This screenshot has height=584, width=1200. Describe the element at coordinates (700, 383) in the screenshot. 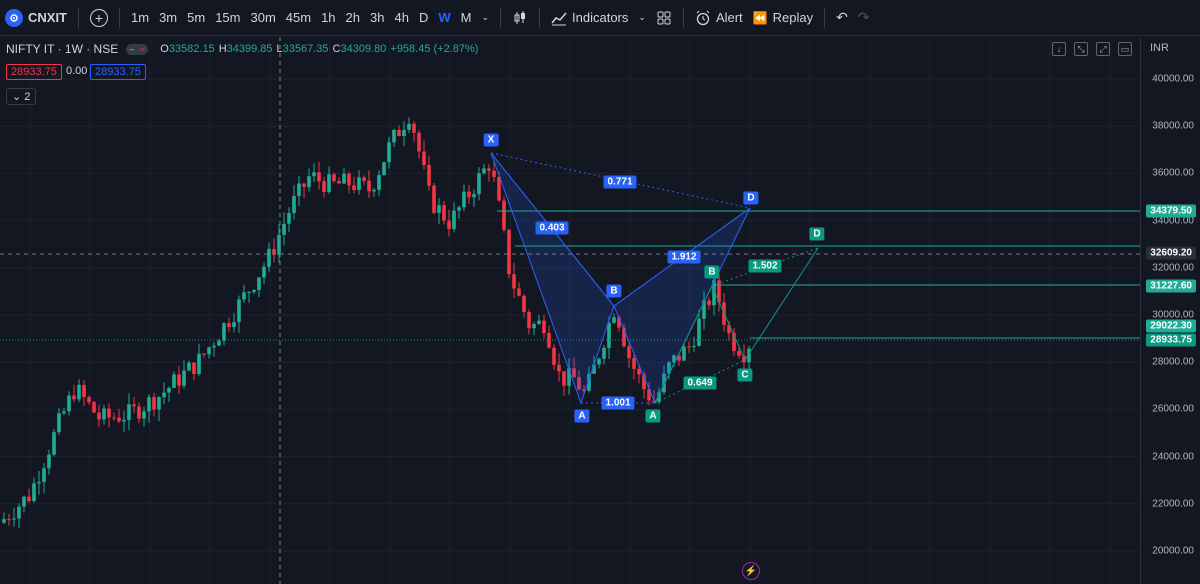

I see `ratio-label: 0.649` at that location.